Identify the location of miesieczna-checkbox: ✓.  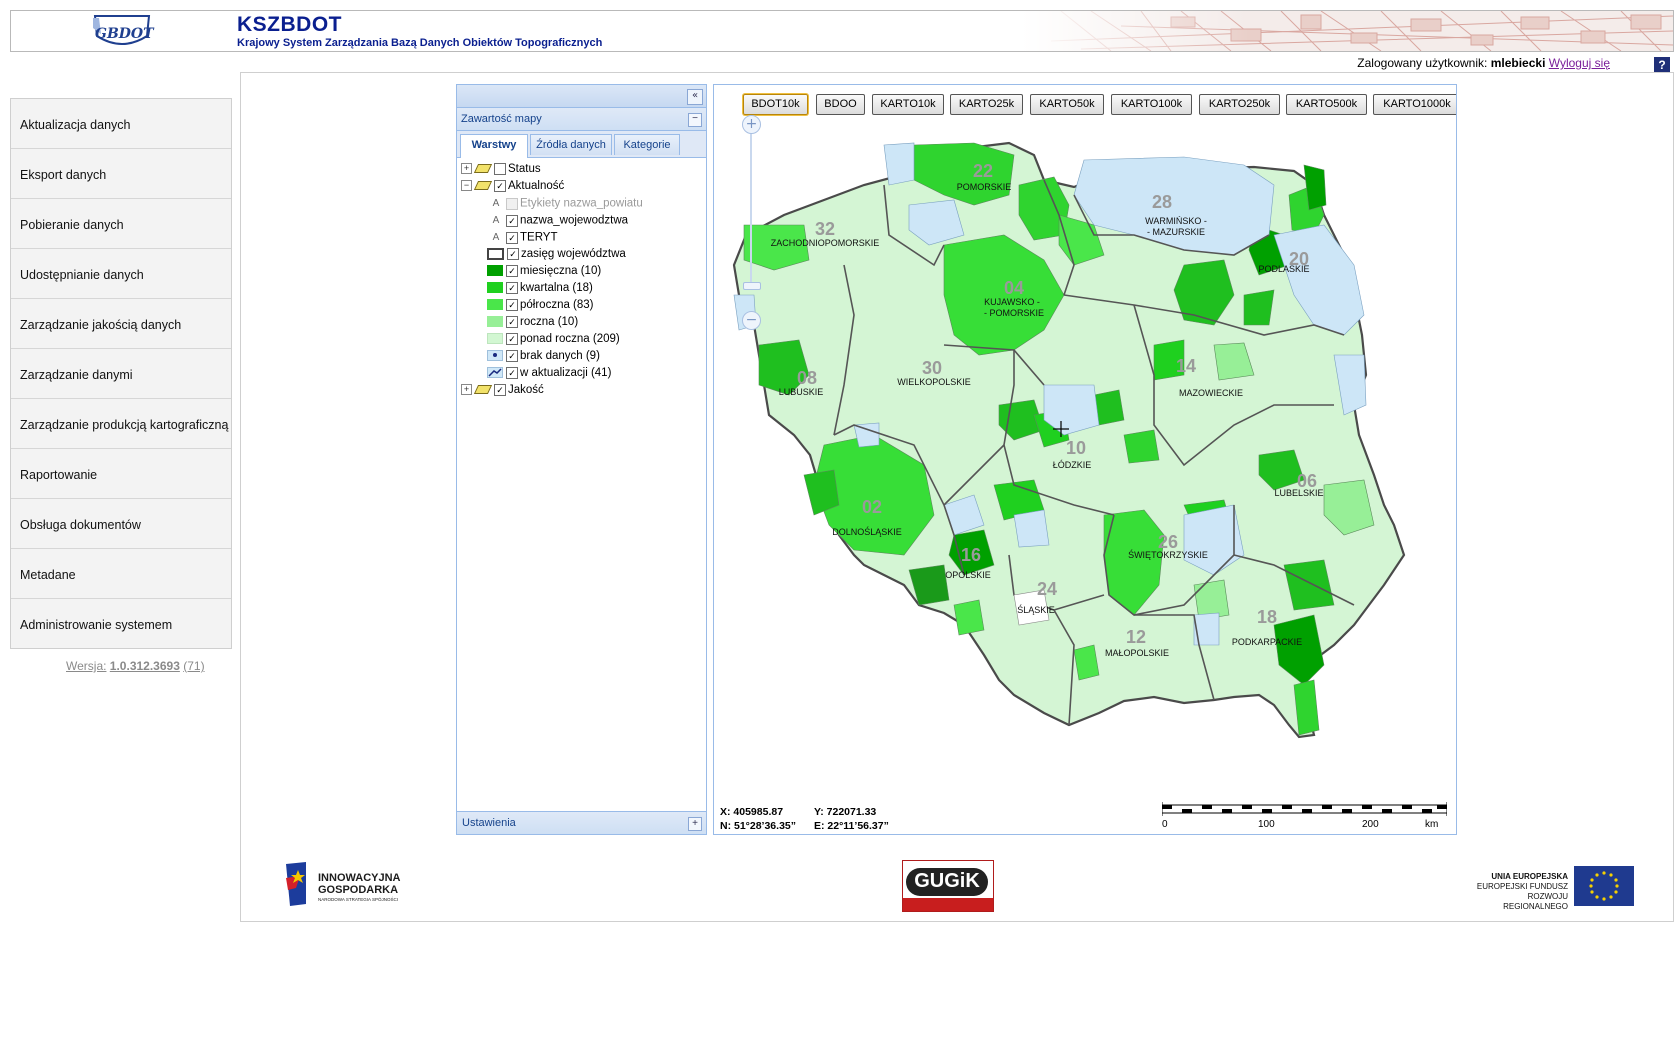
(512, 270).